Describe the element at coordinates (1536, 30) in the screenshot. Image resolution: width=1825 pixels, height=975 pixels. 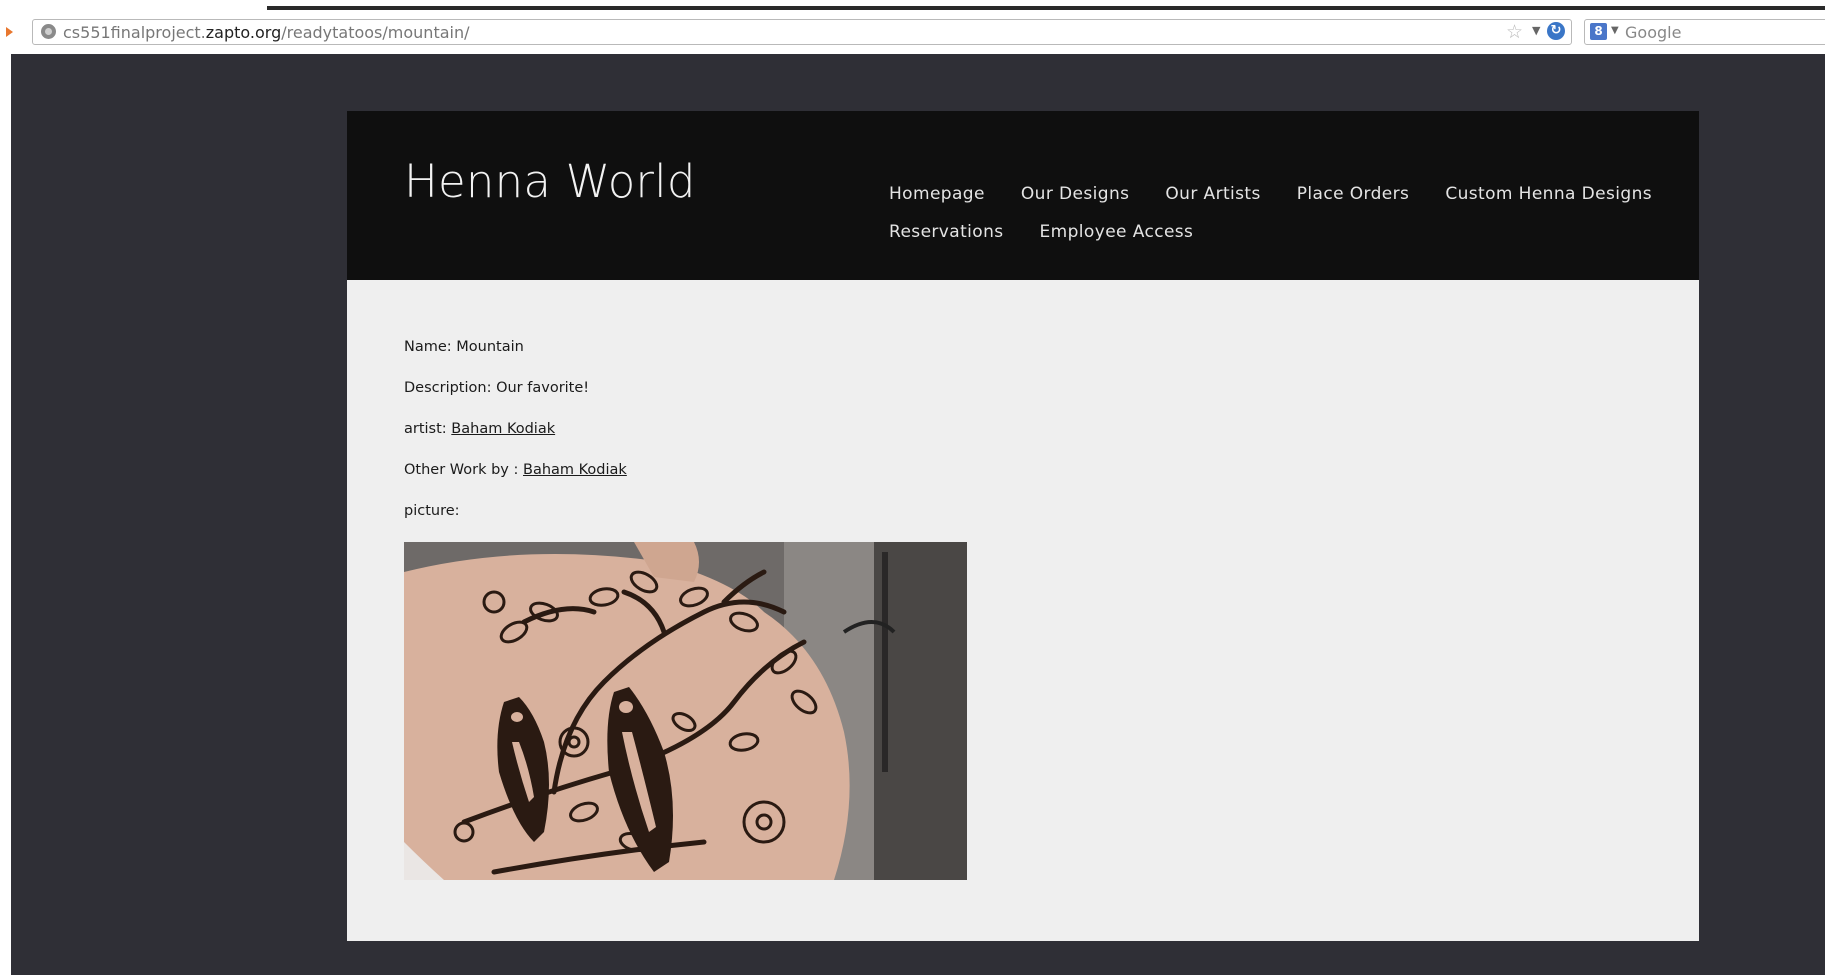
I see `history-dropdown-icon: ▼` at that location.